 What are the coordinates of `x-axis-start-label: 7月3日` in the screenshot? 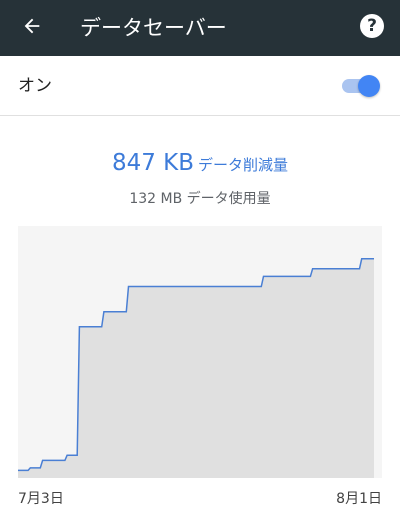 It's located at (41, 499).